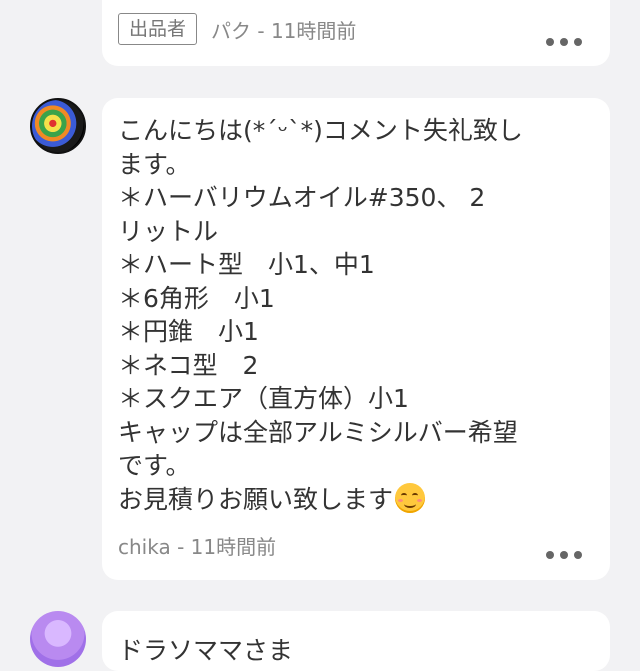 The width and height of the screenshot is (640, 671). I want to click on comment-line: ＊ハーバリウムオイル#350、 2, so click(302, 197).